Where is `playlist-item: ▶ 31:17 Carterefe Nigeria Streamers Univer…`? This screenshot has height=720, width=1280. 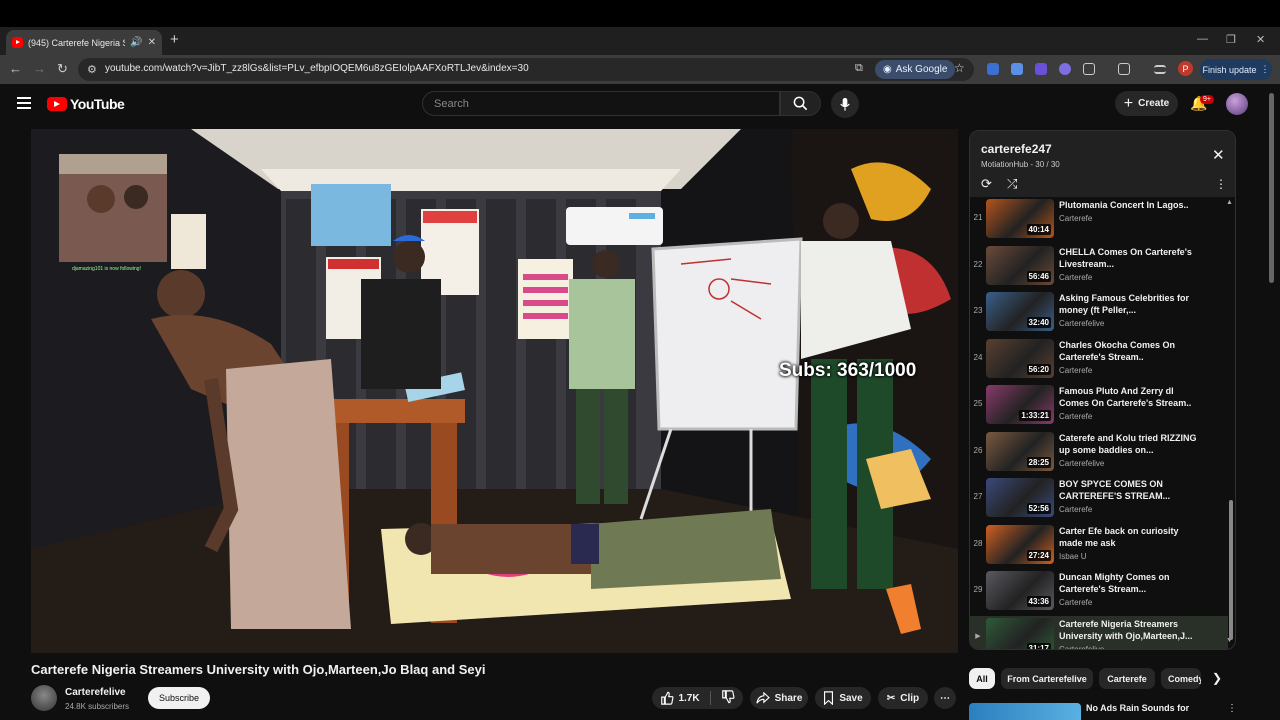
playlist-item: ▶ 31:17 Carterefe Nigeria Streamers Univer… is located at coordinates (1099, 632).